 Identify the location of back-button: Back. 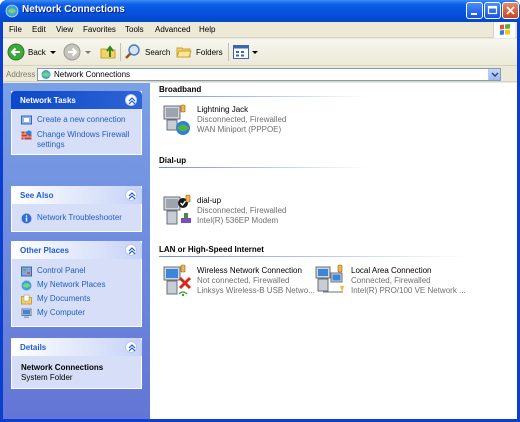
(32, 52).